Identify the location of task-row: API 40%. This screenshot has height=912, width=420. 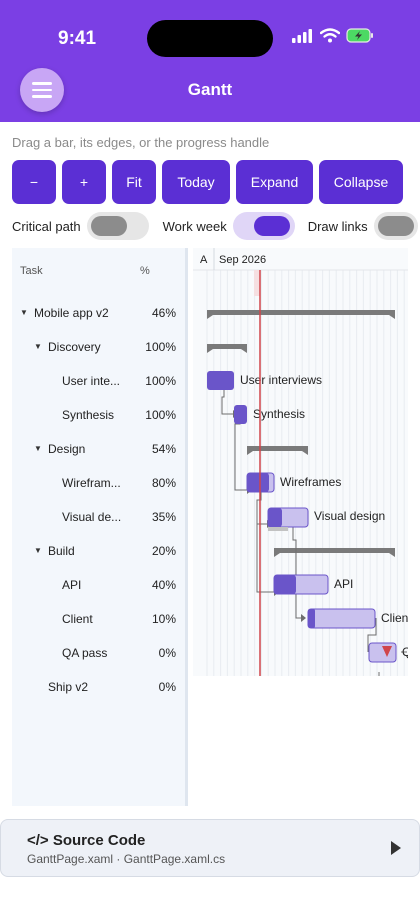
(100, 585).